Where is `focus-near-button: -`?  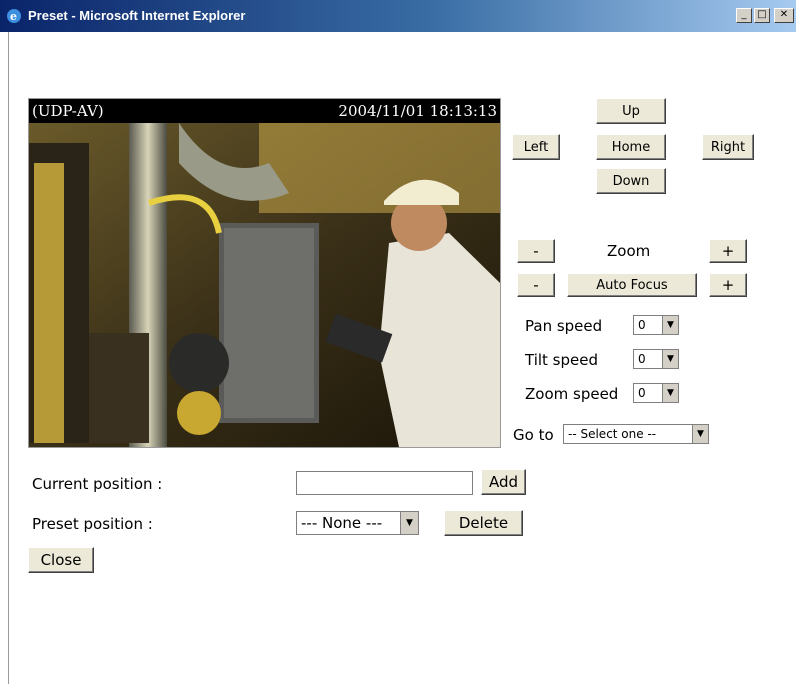 focus-near-button: - is located at coordinates (536, 285).